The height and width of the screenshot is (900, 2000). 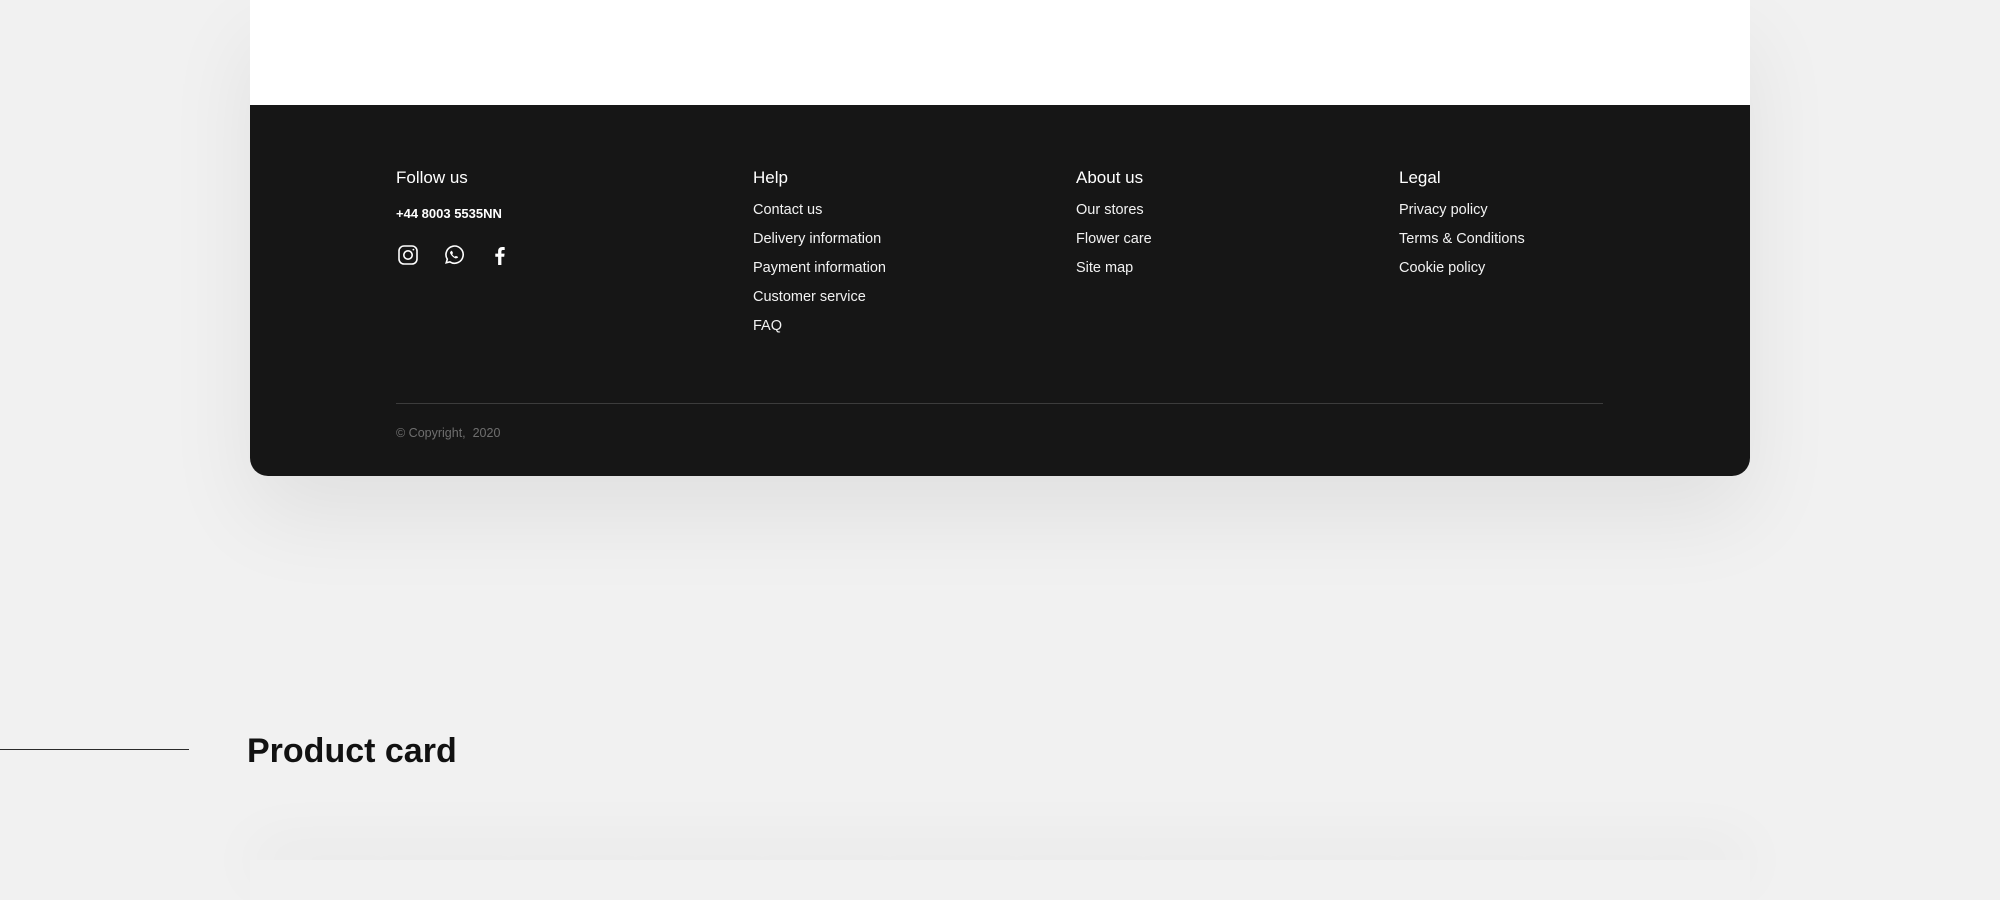 I want to click on footer-about-column: About us Our stores Flower care Site map, so click(x=1114, y=227).